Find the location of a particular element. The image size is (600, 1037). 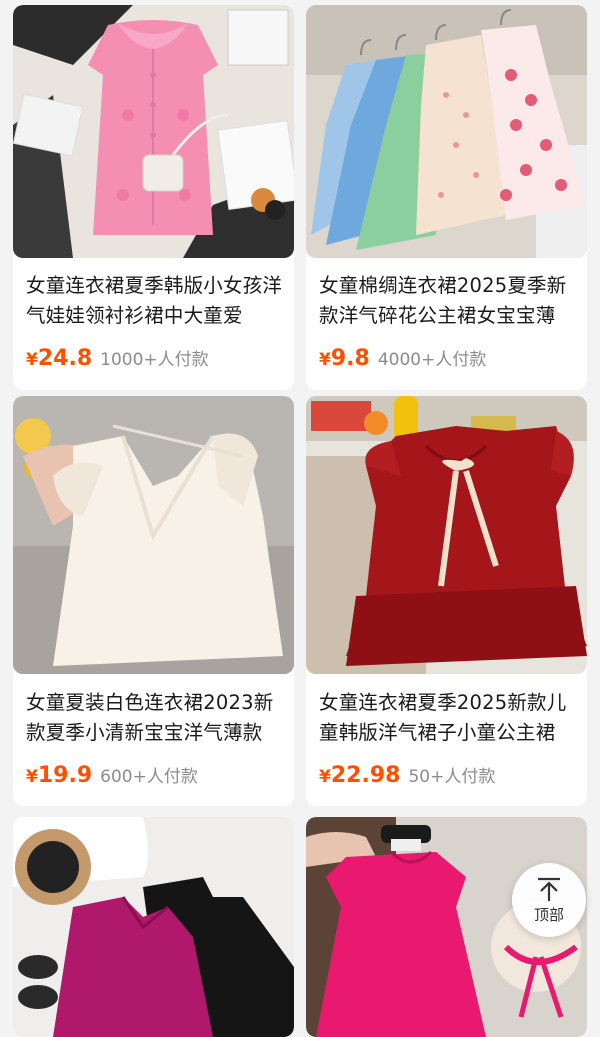

price-value: 9.8 is located at coordinates (350, 358).